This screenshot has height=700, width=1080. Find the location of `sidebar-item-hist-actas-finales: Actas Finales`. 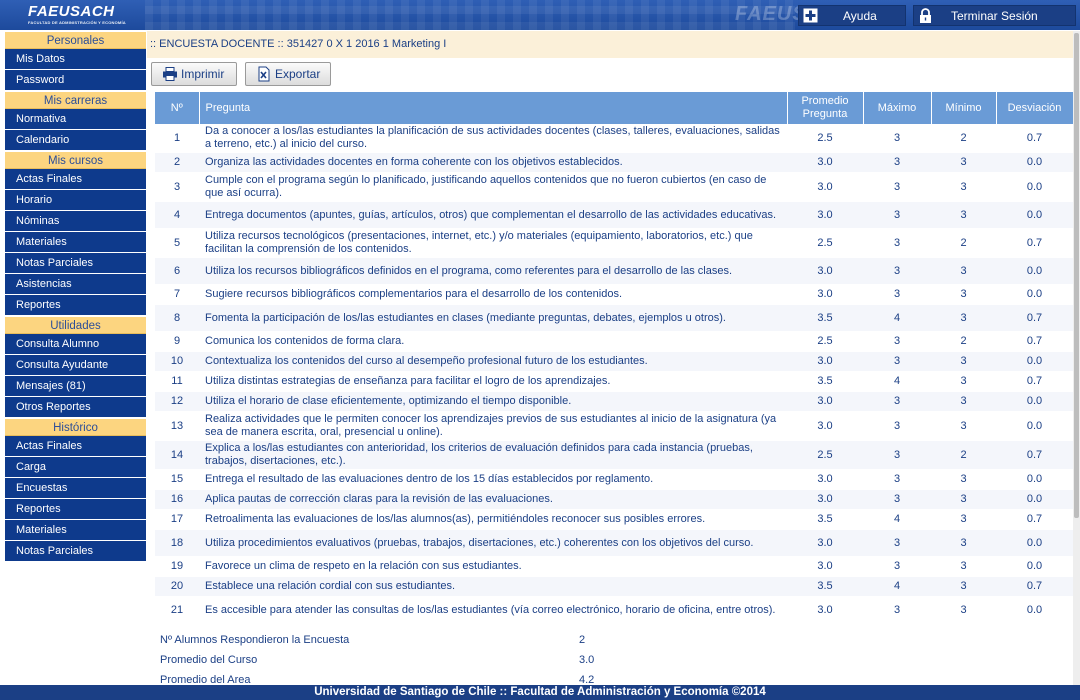

sidebar-item-hist-actas-finales: Actas Finales is located at coordinates (75, 446).